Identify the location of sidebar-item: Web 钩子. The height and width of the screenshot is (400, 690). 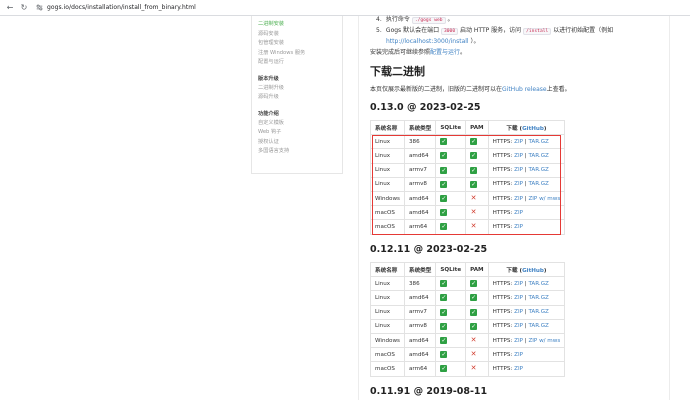
(300, 133).